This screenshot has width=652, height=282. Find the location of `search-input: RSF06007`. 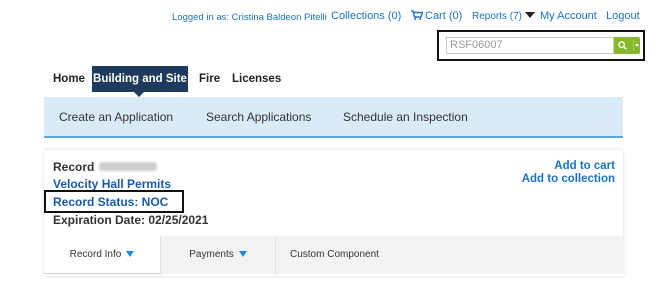

search-input: RSF06007 is located at coordinates (530, 45).